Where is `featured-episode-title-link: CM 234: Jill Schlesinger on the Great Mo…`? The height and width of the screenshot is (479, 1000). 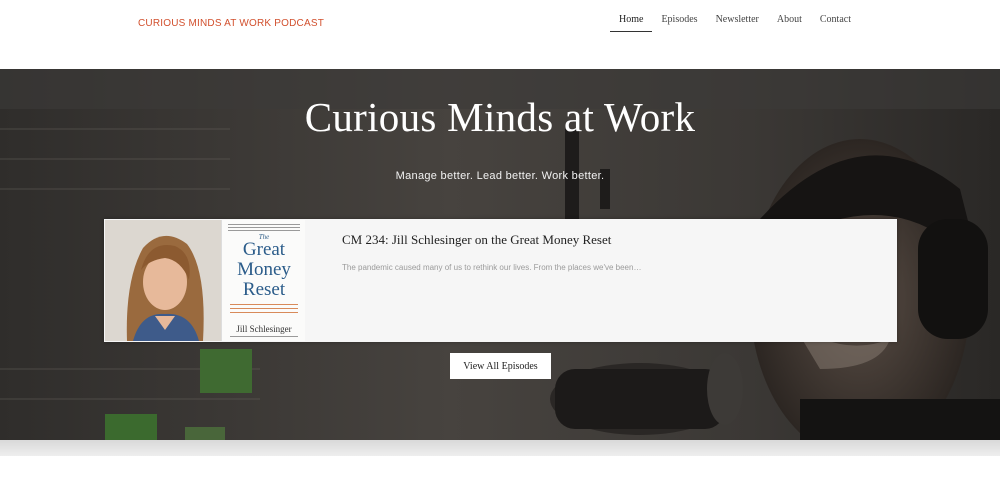
featured-episode-title-link: CM 234: Jill Schlesinger on the Great Mo… is located at coordinates (476, 240).